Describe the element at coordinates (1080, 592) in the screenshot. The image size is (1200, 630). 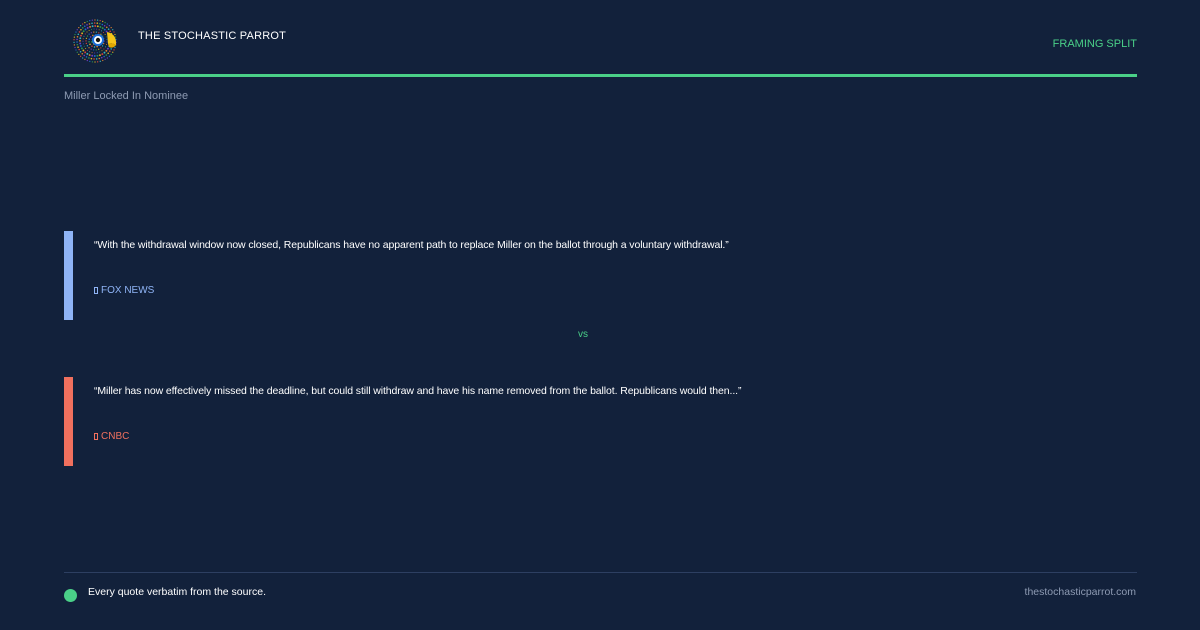
I see `site-url: thestochasticparrot.com` at that location.